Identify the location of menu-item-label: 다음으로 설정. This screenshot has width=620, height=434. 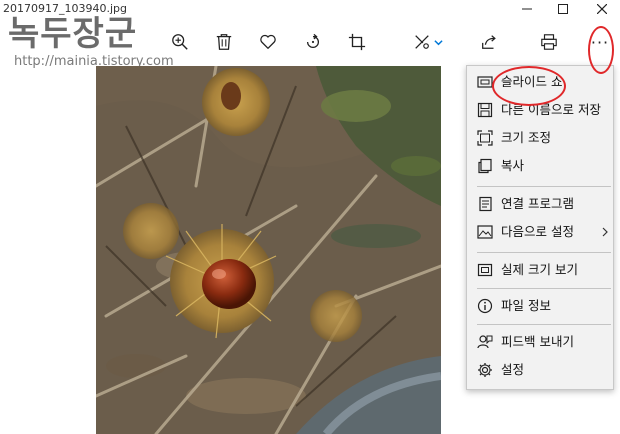
(537, 231).